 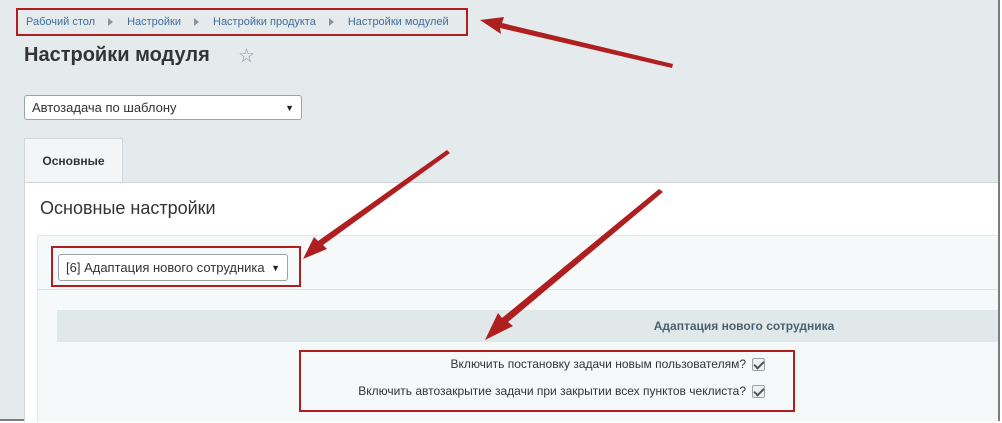 What do you see at coordinates (104, 107) in the screenshot?
I see `module-select-value: Автозадача по шаблону` at bounding box center [104, 107].